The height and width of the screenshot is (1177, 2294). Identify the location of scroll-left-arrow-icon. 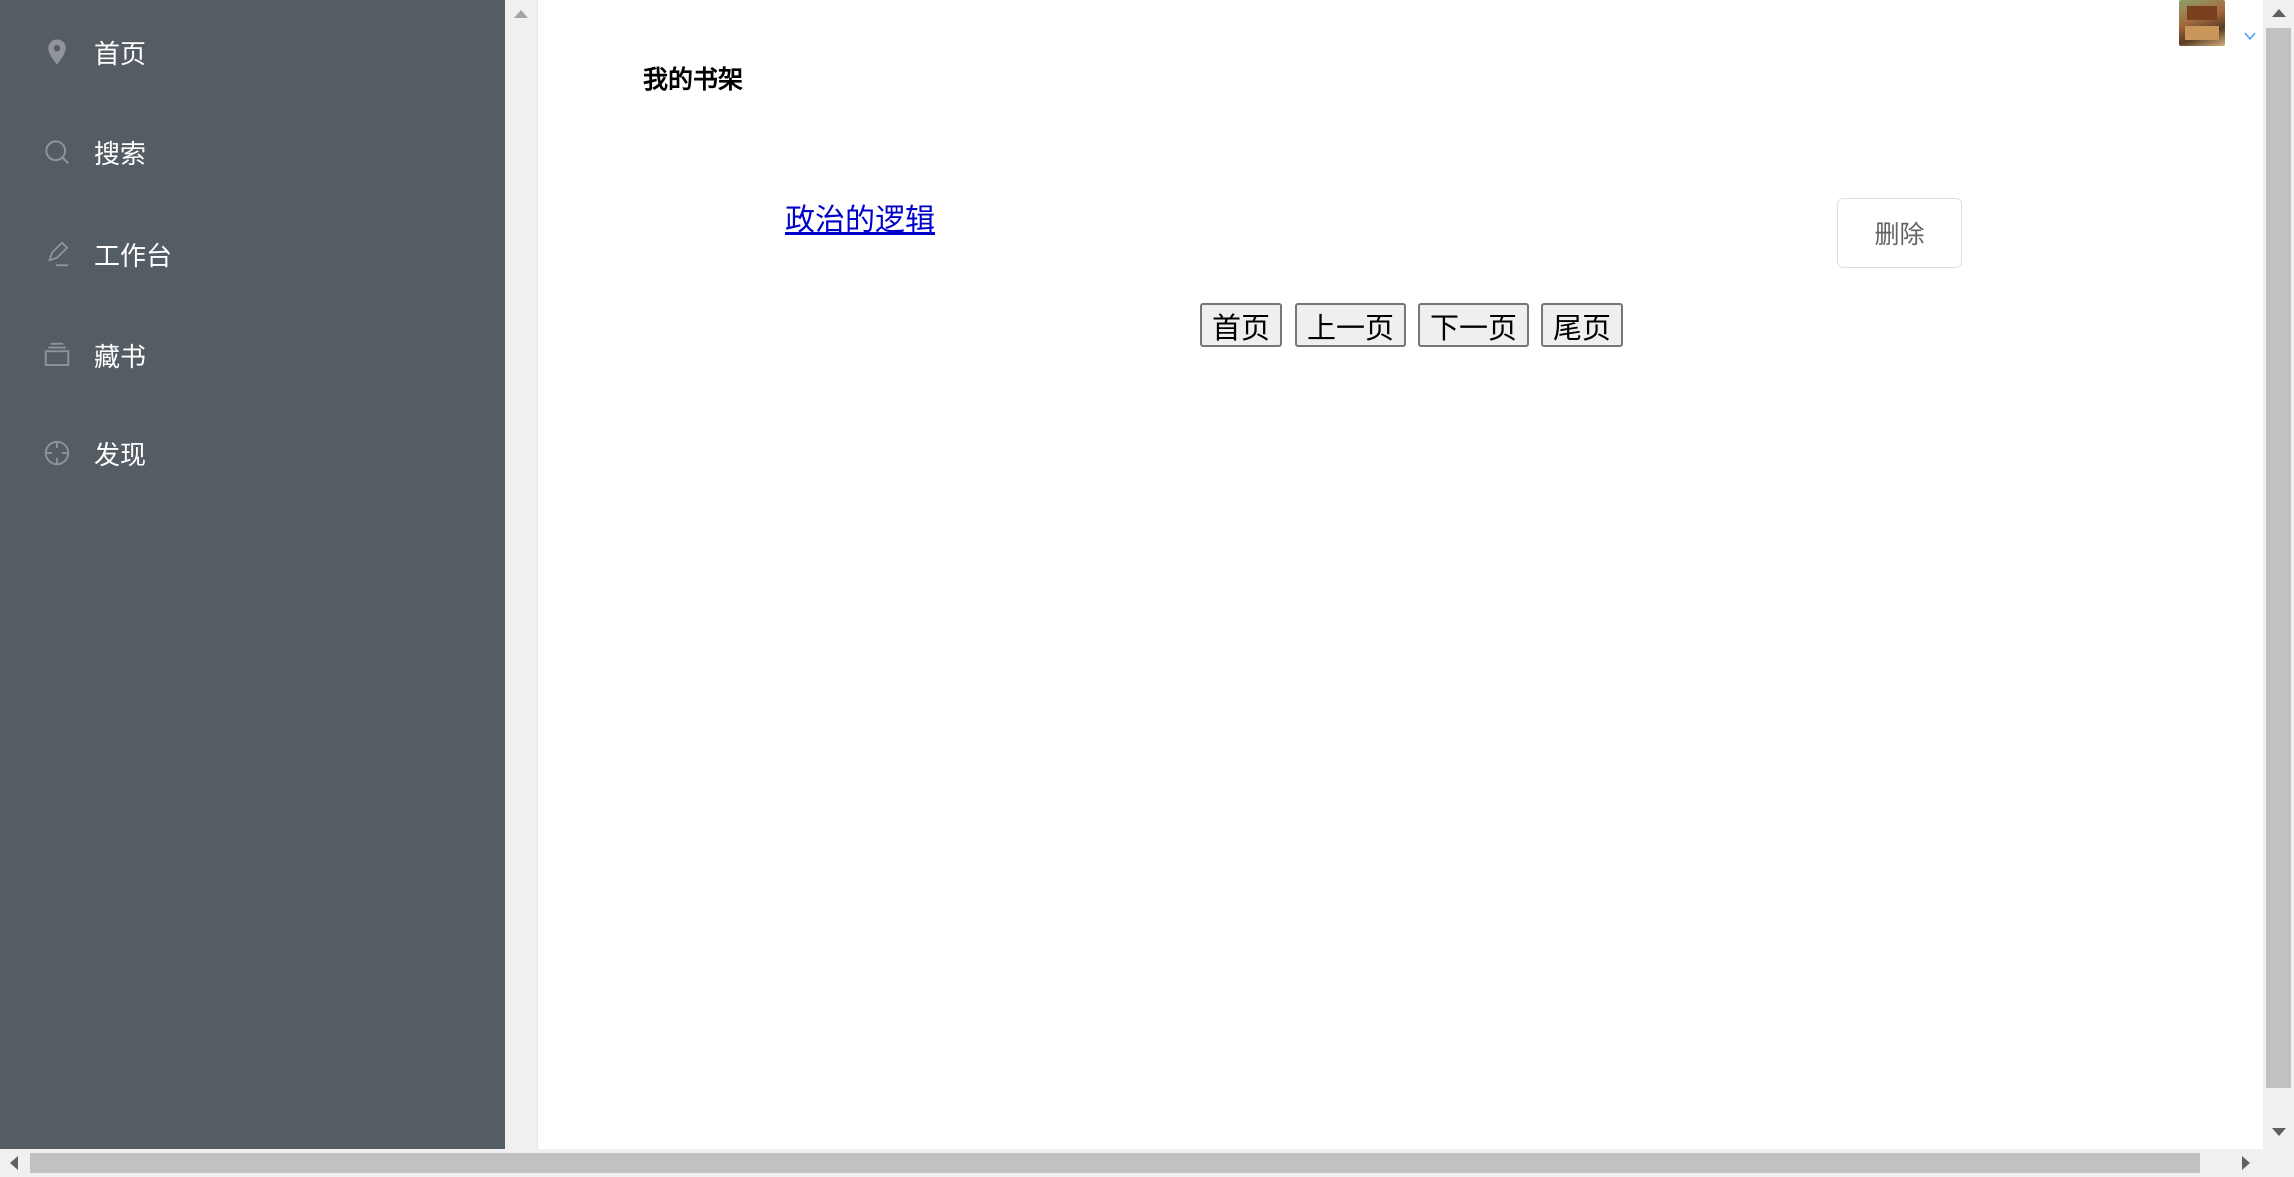
(14, 1163).